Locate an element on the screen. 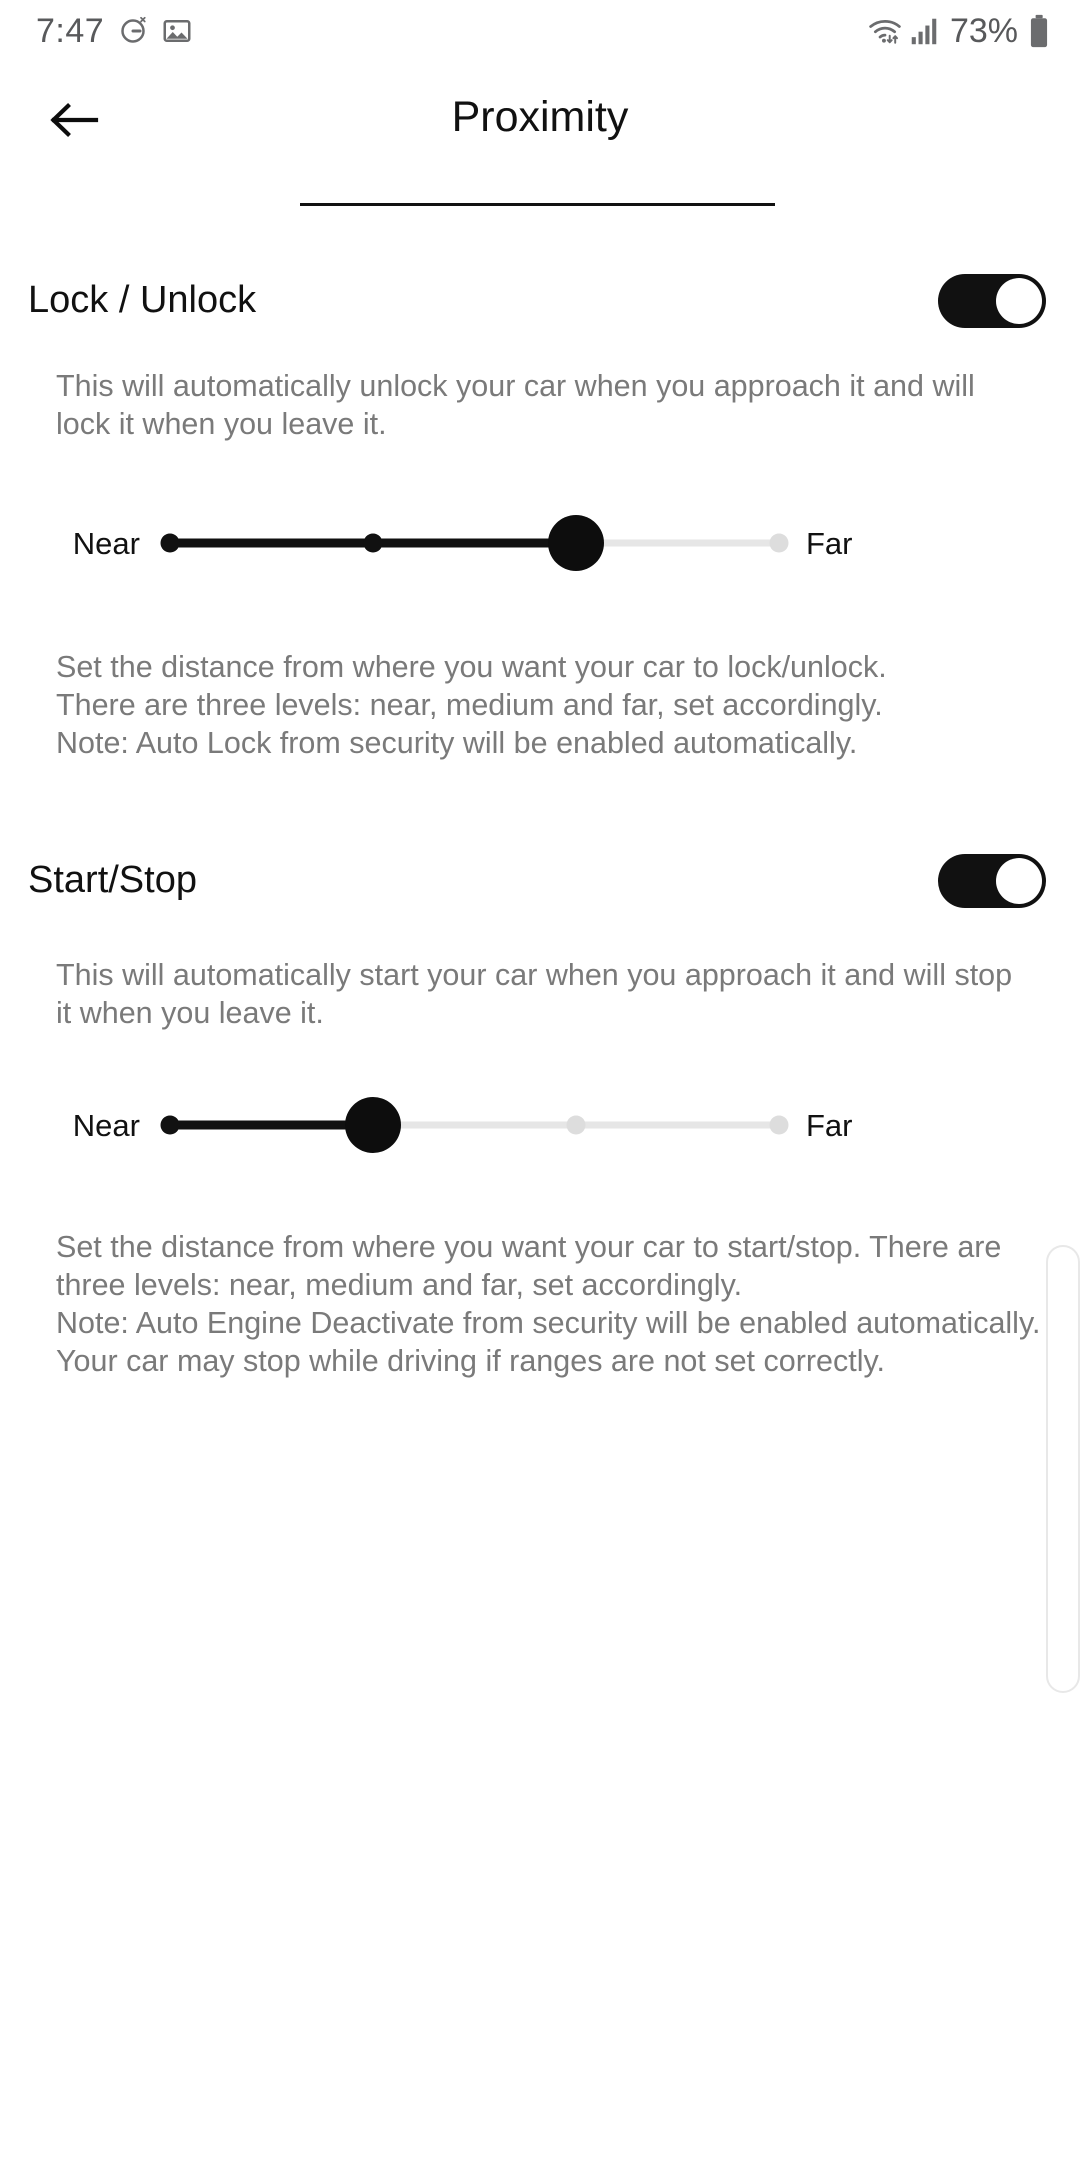 Image resolution: width=1080 pixels, height=2160 pixels. status-bar-right: 73% is located at coordinates (959, 31).